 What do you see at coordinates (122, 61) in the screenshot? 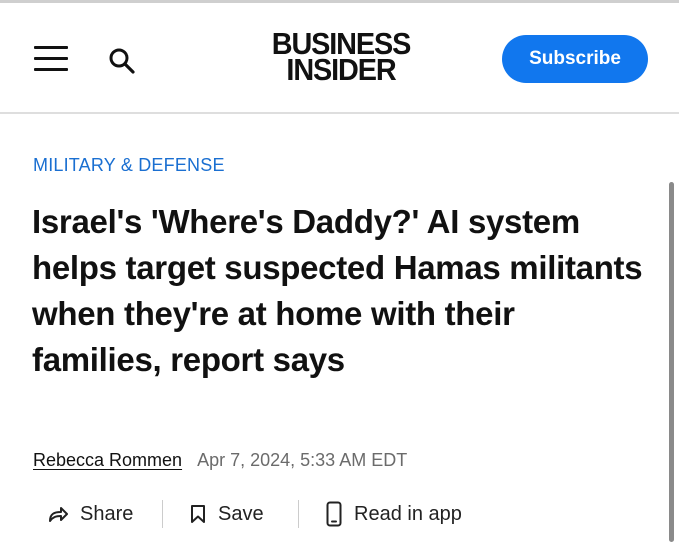
I see `search-icon` at bounding box center [122, 61].